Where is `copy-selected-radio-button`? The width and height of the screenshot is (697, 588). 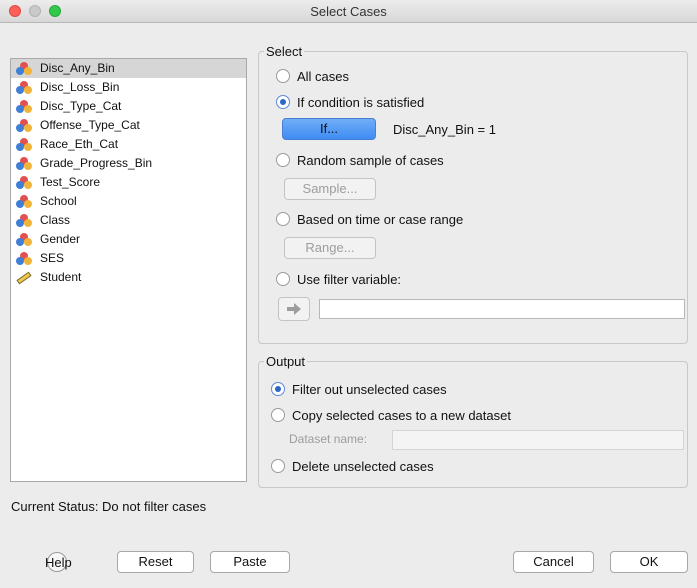 copy-selected-radio-button is located at coordinates (278, 415).